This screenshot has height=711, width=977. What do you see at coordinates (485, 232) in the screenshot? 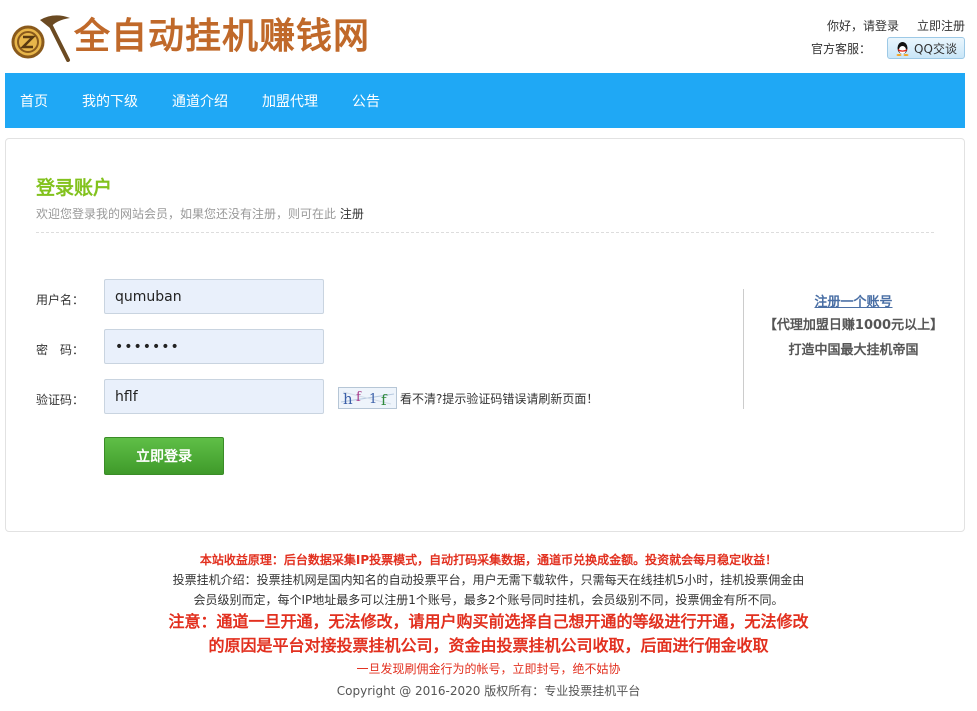
I see `dashed-divider` at bounding box center [485, 232].